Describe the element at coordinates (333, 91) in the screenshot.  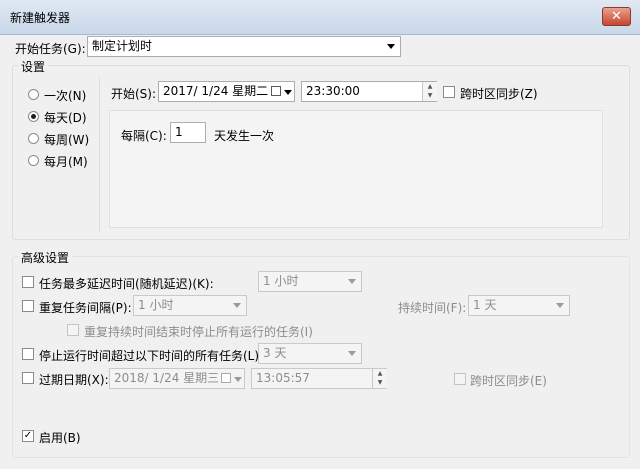
I see `start-time-value: 23:30:00` at that location.